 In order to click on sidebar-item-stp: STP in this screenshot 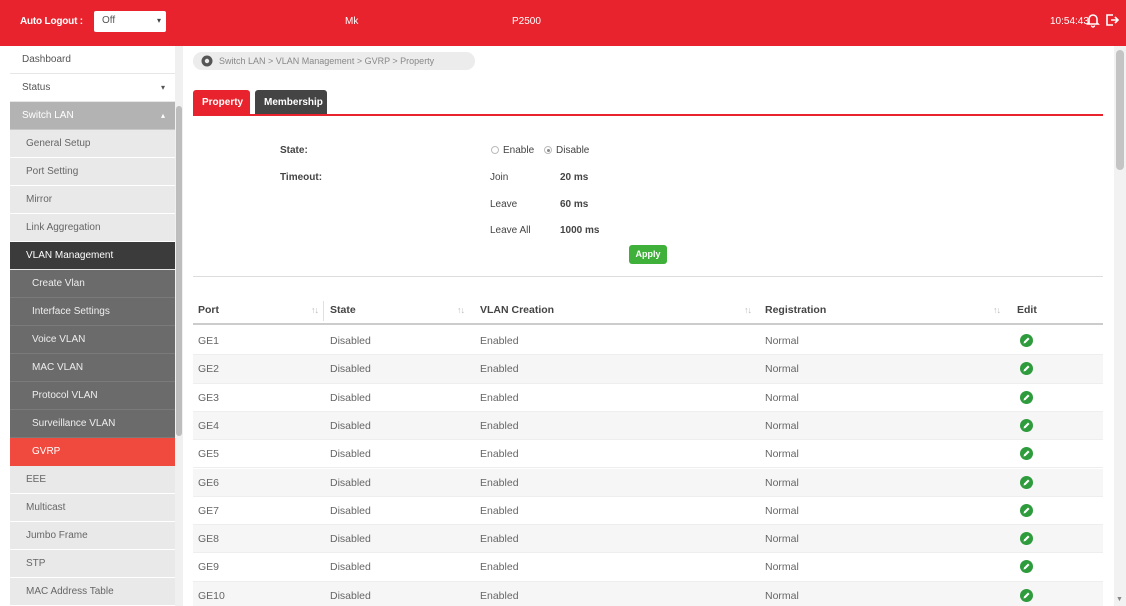, I will do `click(92, 564)`.